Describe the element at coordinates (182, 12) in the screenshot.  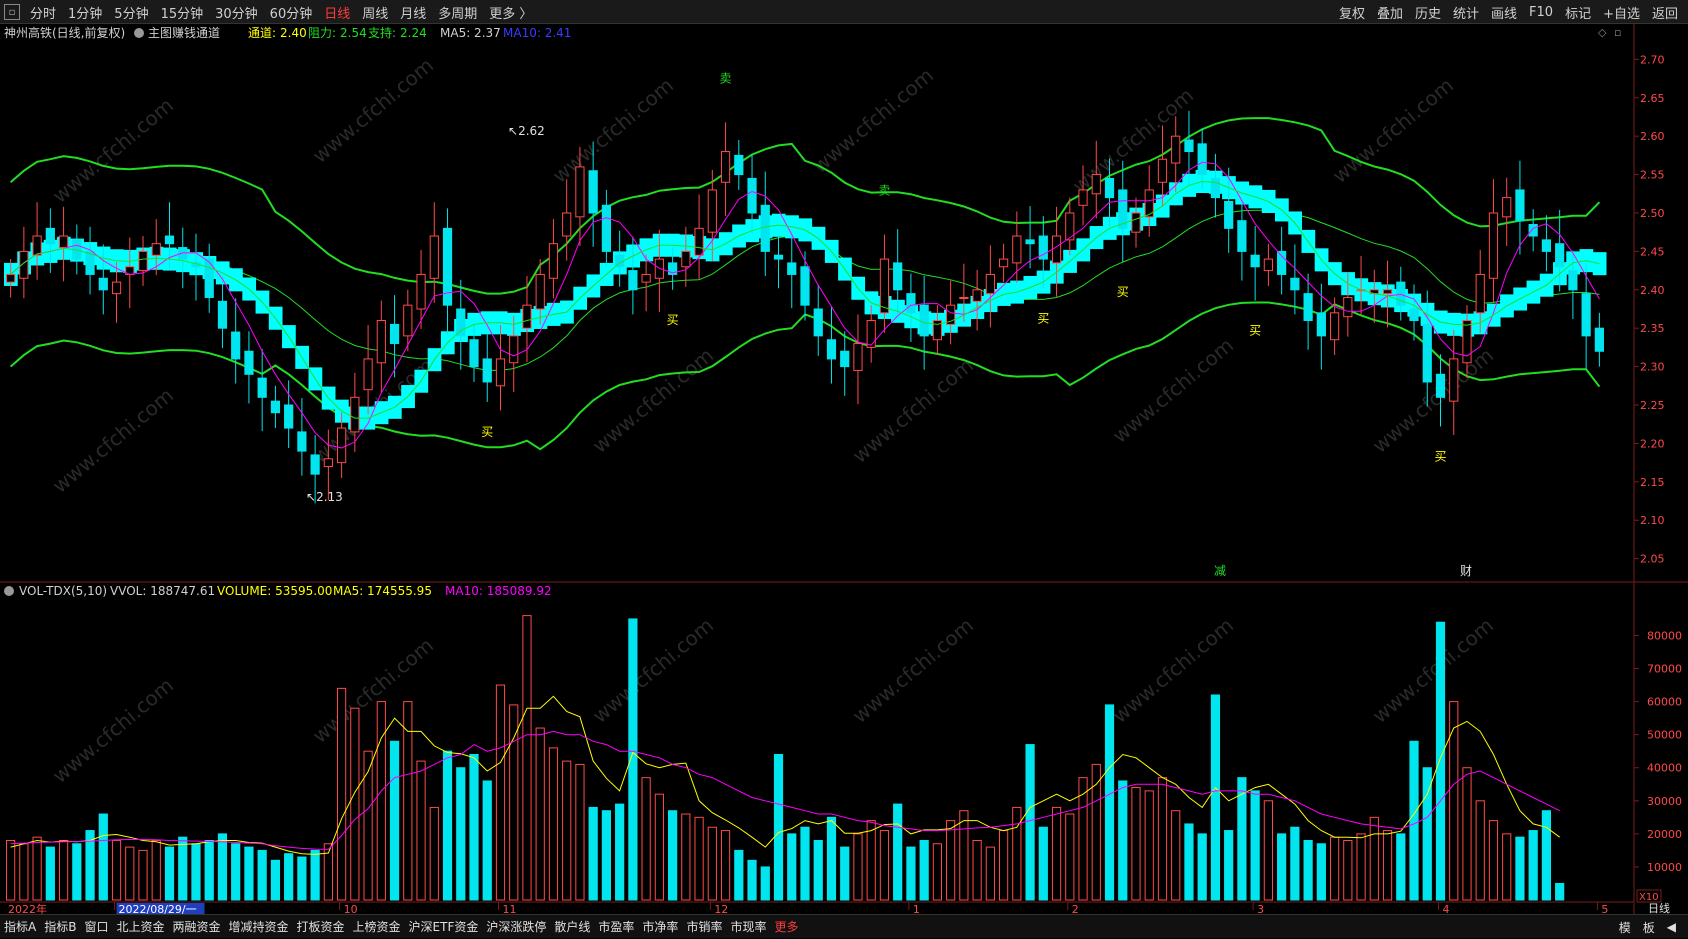
I see `tab-period-15min: 15分钟` at that location.